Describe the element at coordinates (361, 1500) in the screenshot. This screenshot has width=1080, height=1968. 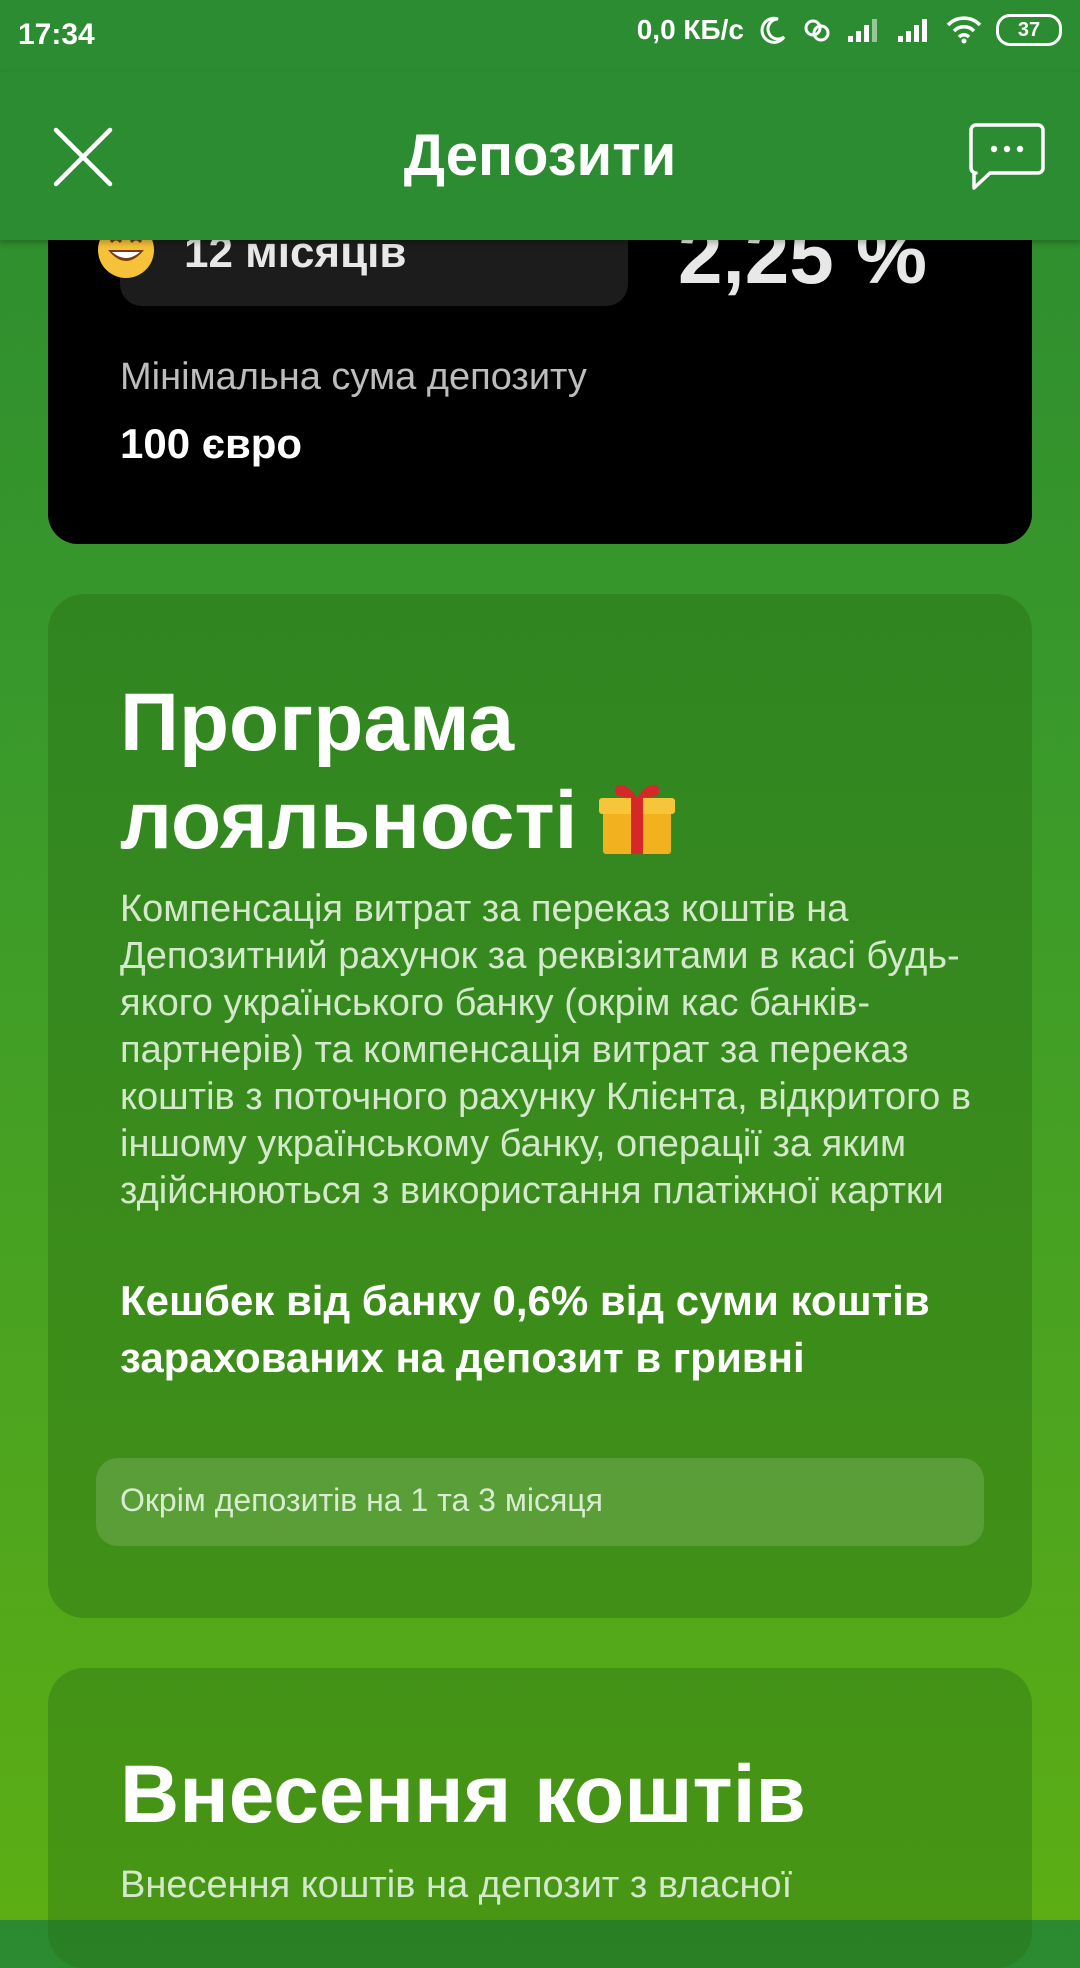
I see `exception-text: Окрім депозитів на 1 та 3 місяця` at that location.